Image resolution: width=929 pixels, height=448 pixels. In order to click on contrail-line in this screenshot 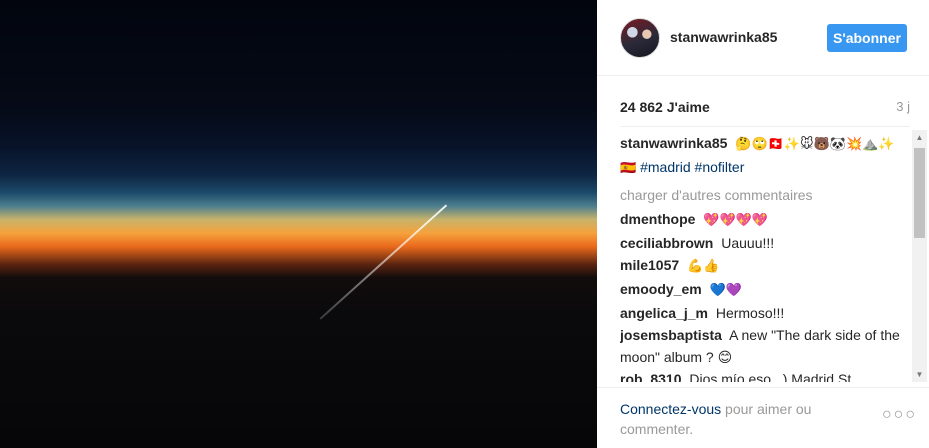, I will do `click(383, 262)`.